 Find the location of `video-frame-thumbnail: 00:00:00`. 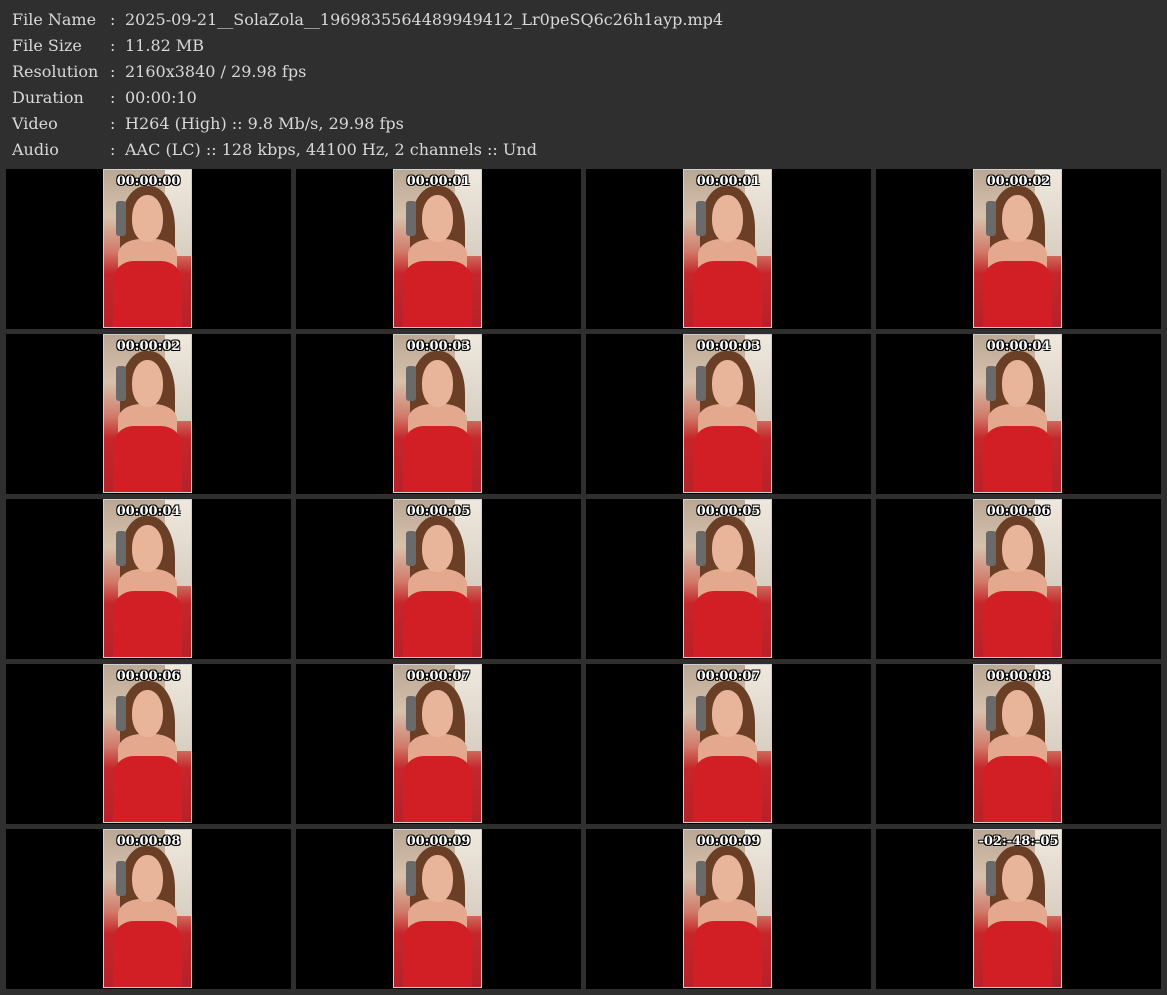

video-frame-thumbnail: 00:00:00 is located at coordinates (147, 248).